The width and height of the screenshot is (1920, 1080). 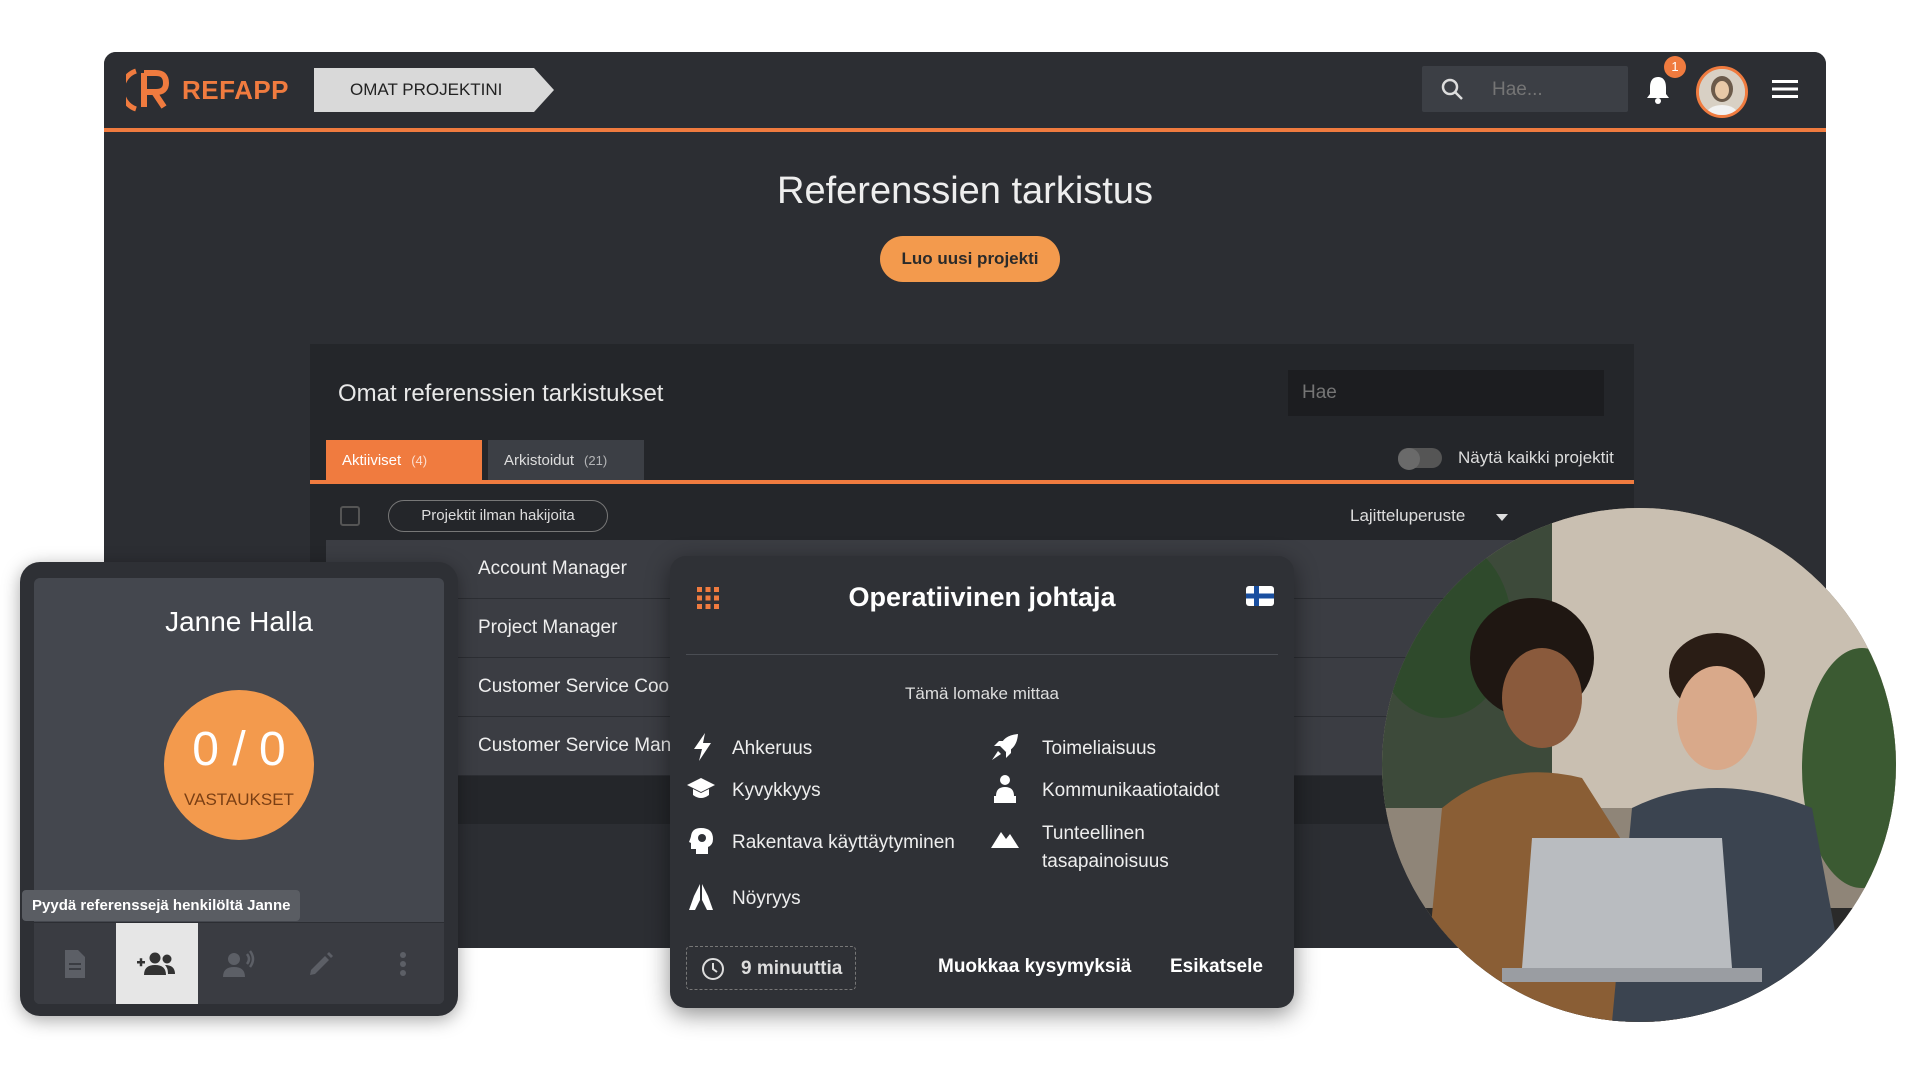 What do you see at coordinates (701, 788) in the screenshot?
I see `graduation-cap-icon` at bounding box center [701, 788].